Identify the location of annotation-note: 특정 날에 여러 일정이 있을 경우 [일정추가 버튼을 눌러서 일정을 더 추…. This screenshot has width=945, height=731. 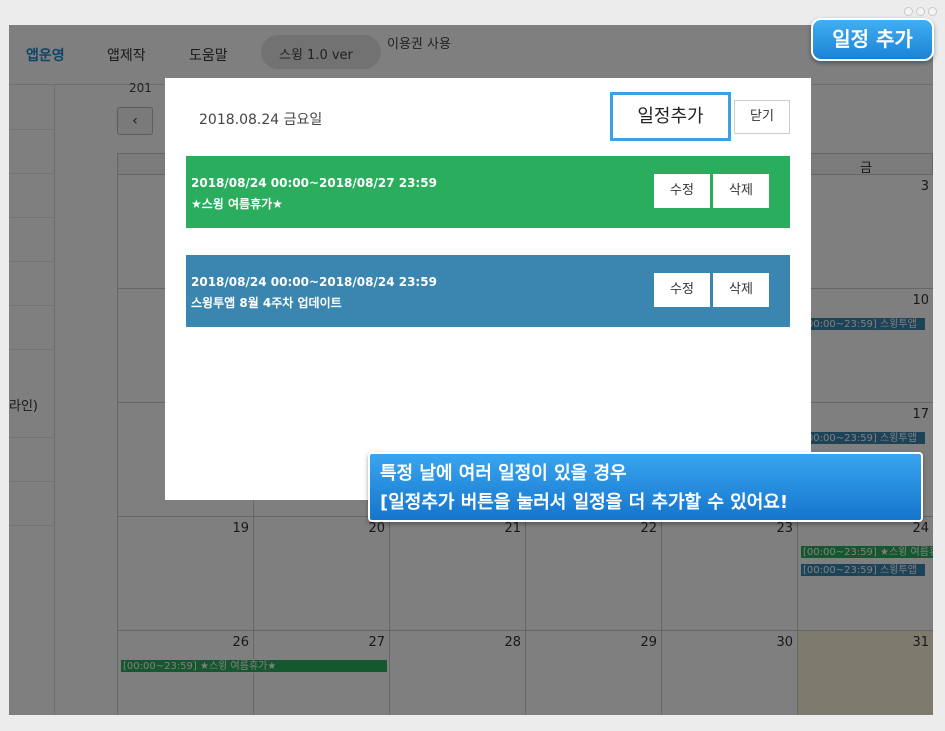
(645, 487).